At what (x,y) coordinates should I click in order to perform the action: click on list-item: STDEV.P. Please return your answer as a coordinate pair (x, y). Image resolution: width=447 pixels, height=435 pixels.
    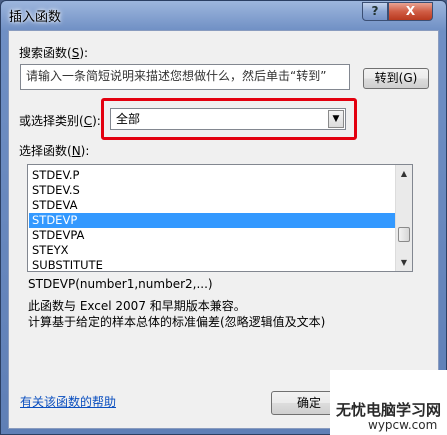
    Looking at the image, I should click on (212, 175).